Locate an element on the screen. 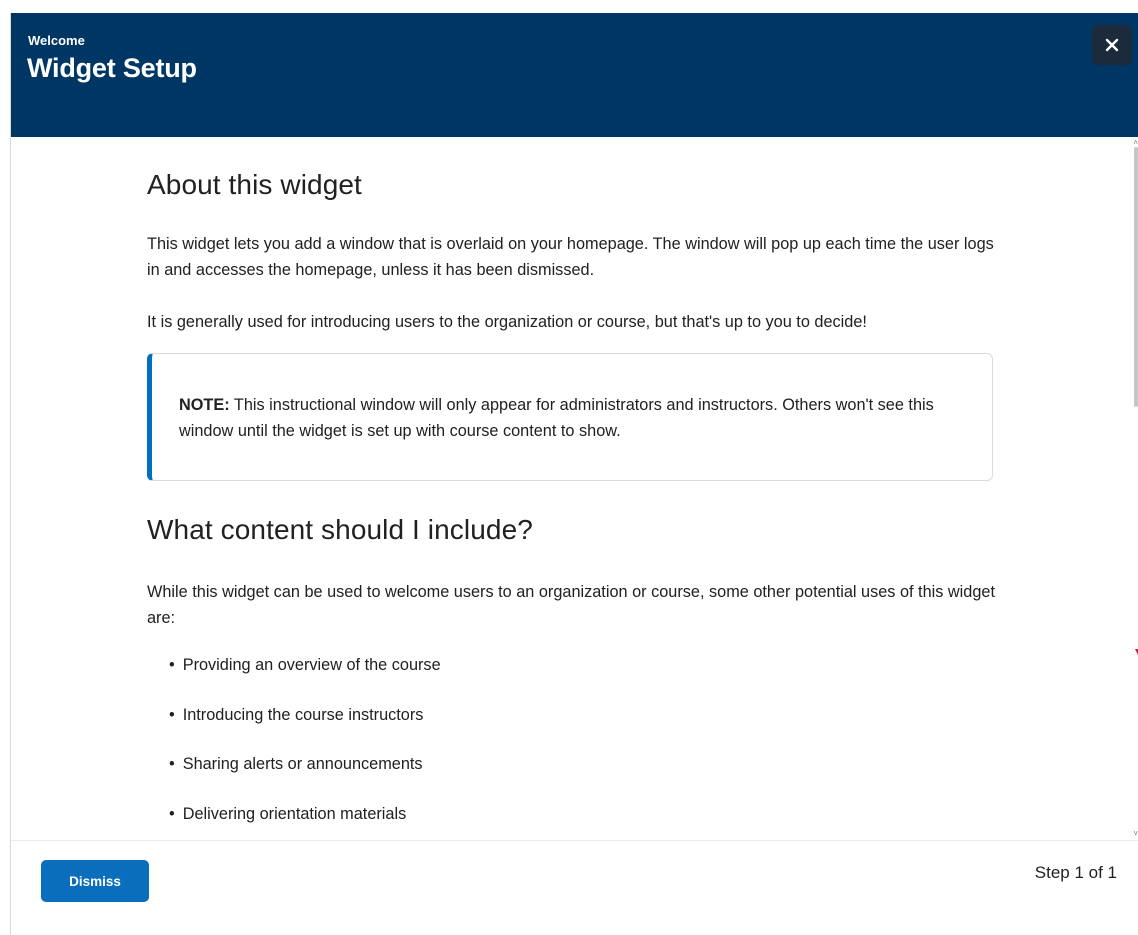 The height and width of the screenshot is (935, 1138). dismiss-button: Dismiss is located at coordinates (95, 881).